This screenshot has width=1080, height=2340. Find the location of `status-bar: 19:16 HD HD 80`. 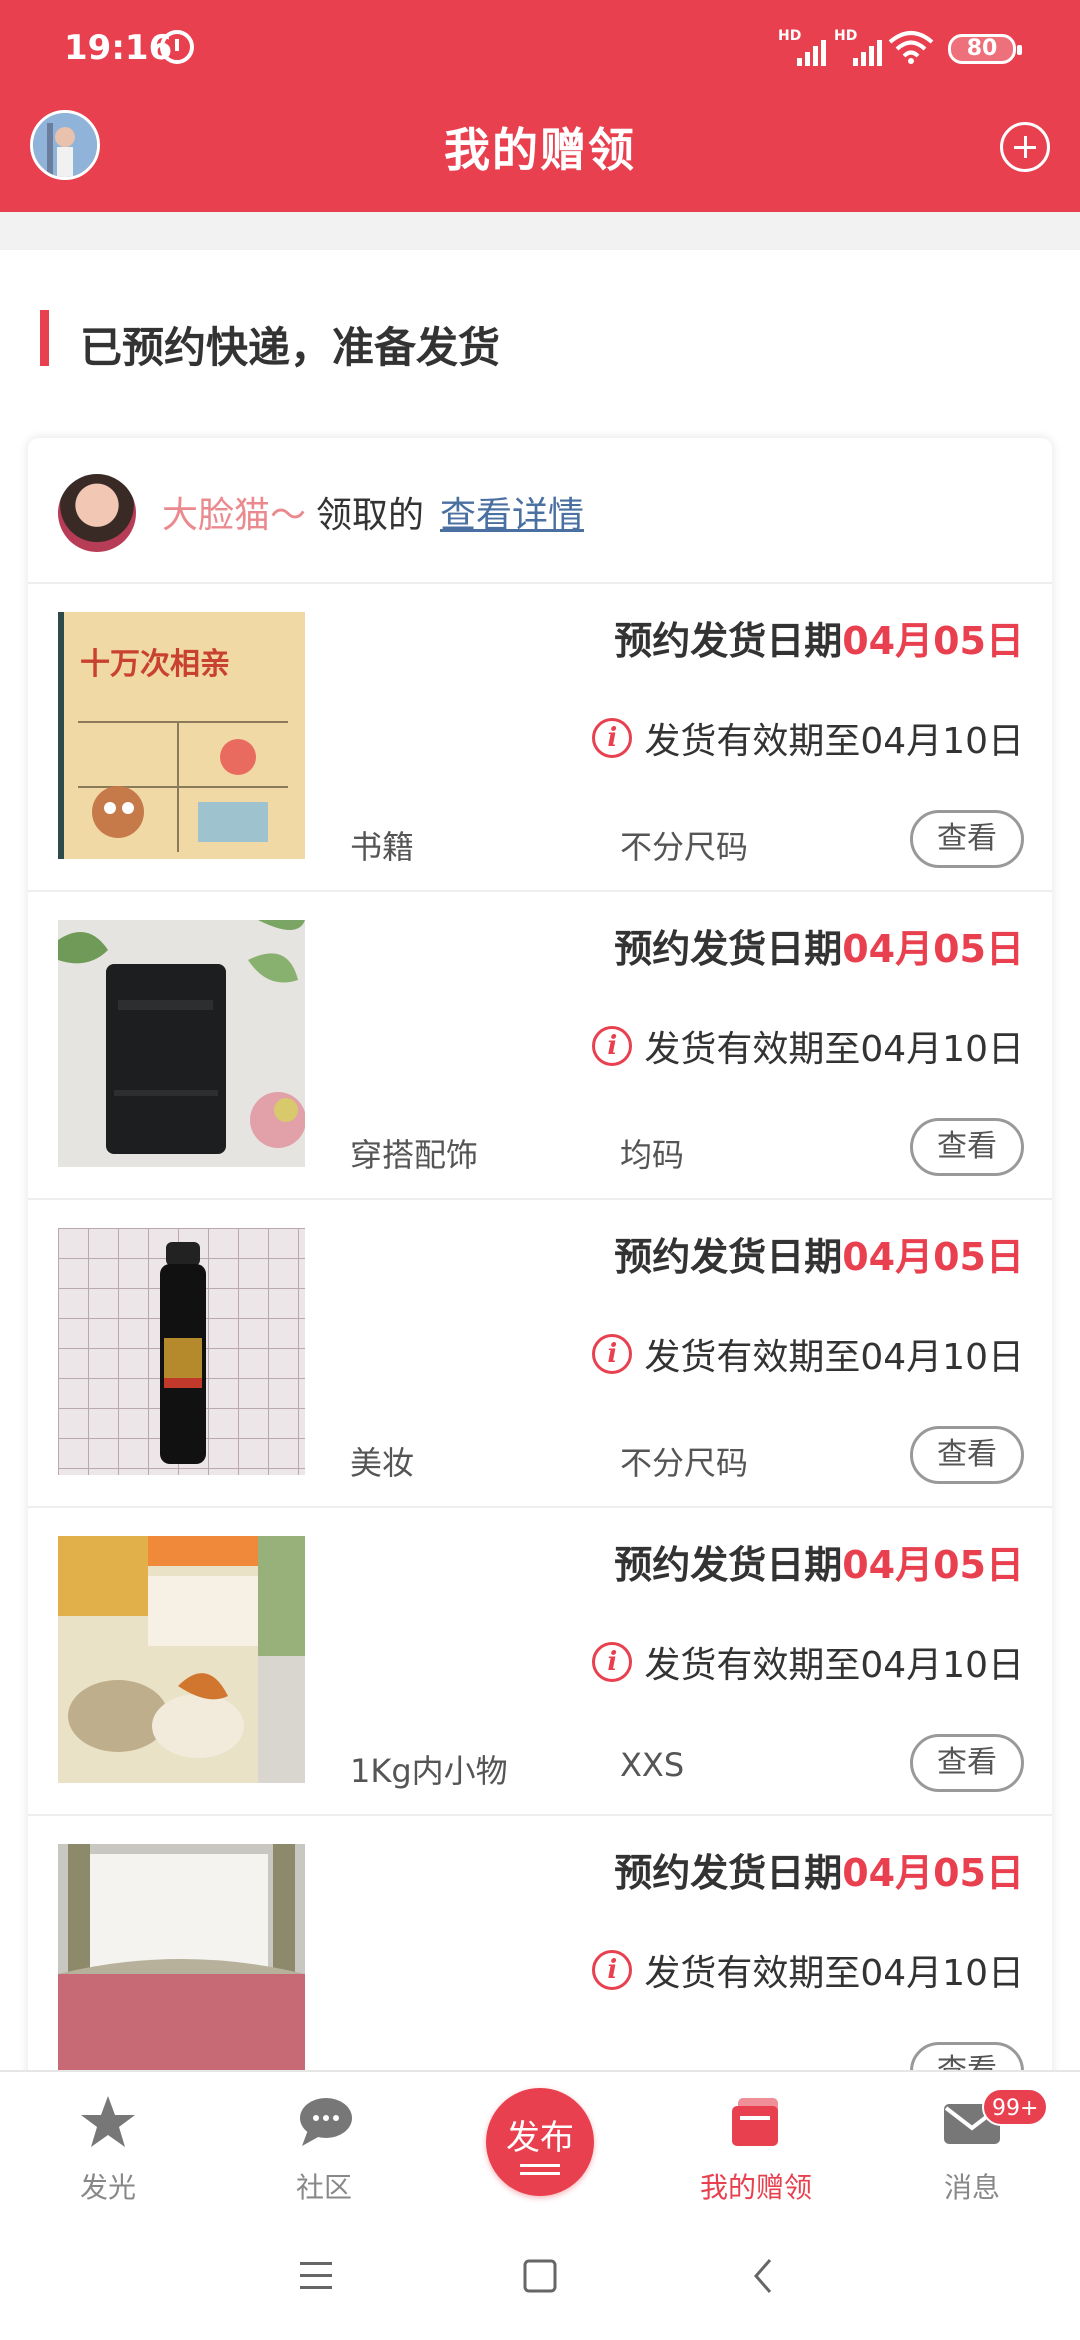

status-bar: 19:16 HD HD 80 is located at coordinates (540, 48).